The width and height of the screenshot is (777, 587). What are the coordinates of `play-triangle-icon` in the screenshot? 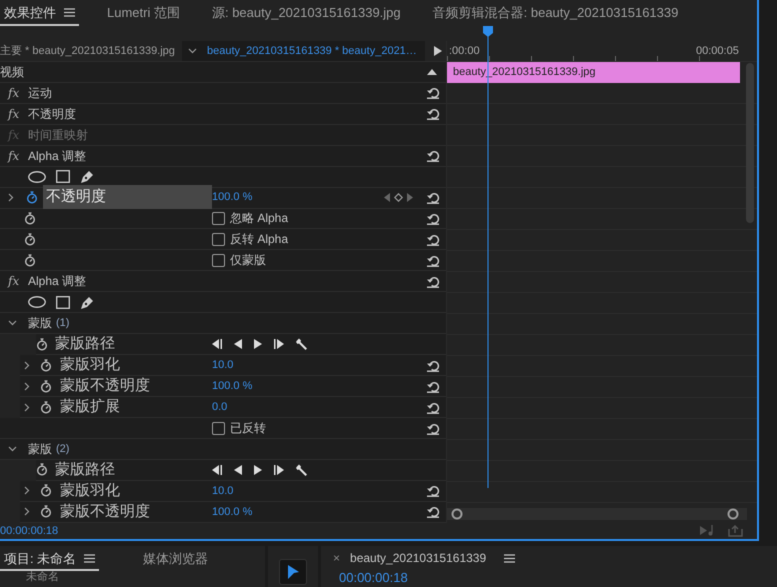 It's located at (438, 51).